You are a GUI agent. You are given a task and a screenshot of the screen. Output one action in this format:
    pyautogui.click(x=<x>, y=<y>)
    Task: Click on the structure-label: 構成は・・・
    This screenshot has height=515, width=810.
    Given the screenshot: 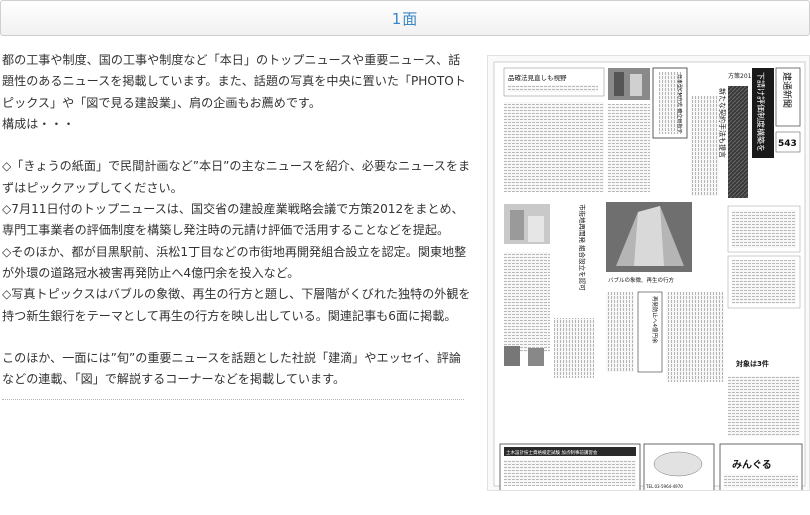 What is the action you would take?
    pyautogui.click(x=38, y=123)
    